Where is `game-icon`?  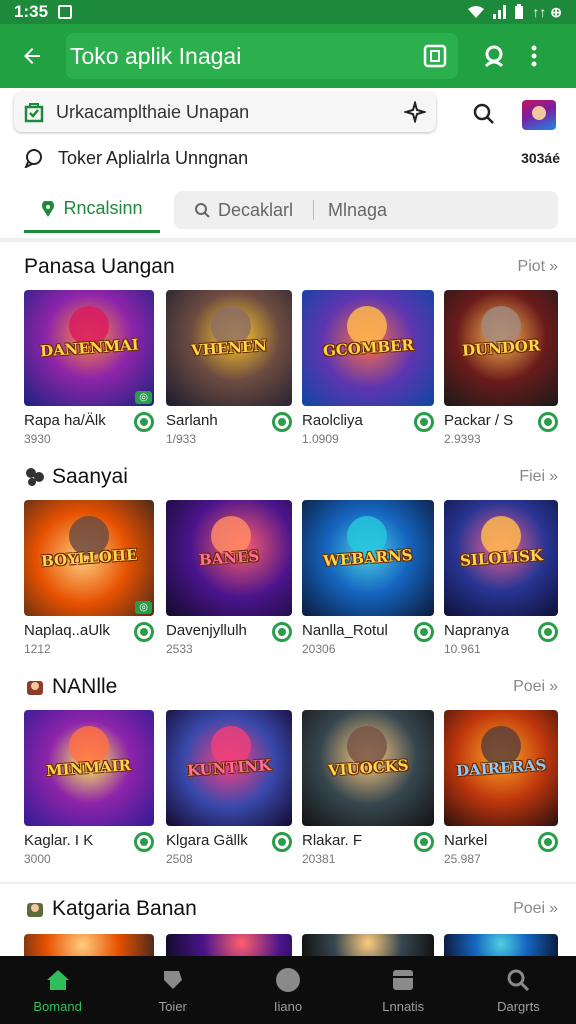
game-icon is located at coordinates (173, 980).